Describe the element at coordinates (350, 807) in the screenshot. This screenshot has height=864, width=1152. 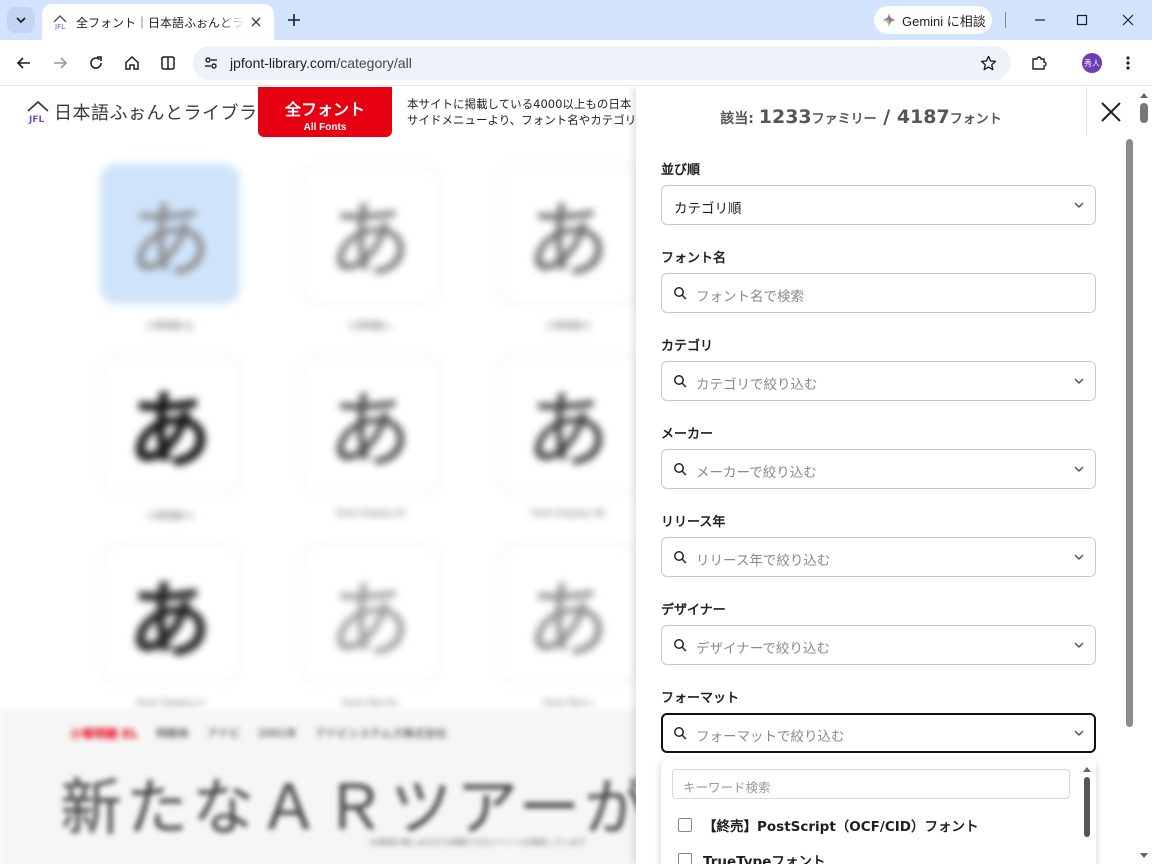
I see `banner-headline: 新たなＡＲツアーが開` at that location.